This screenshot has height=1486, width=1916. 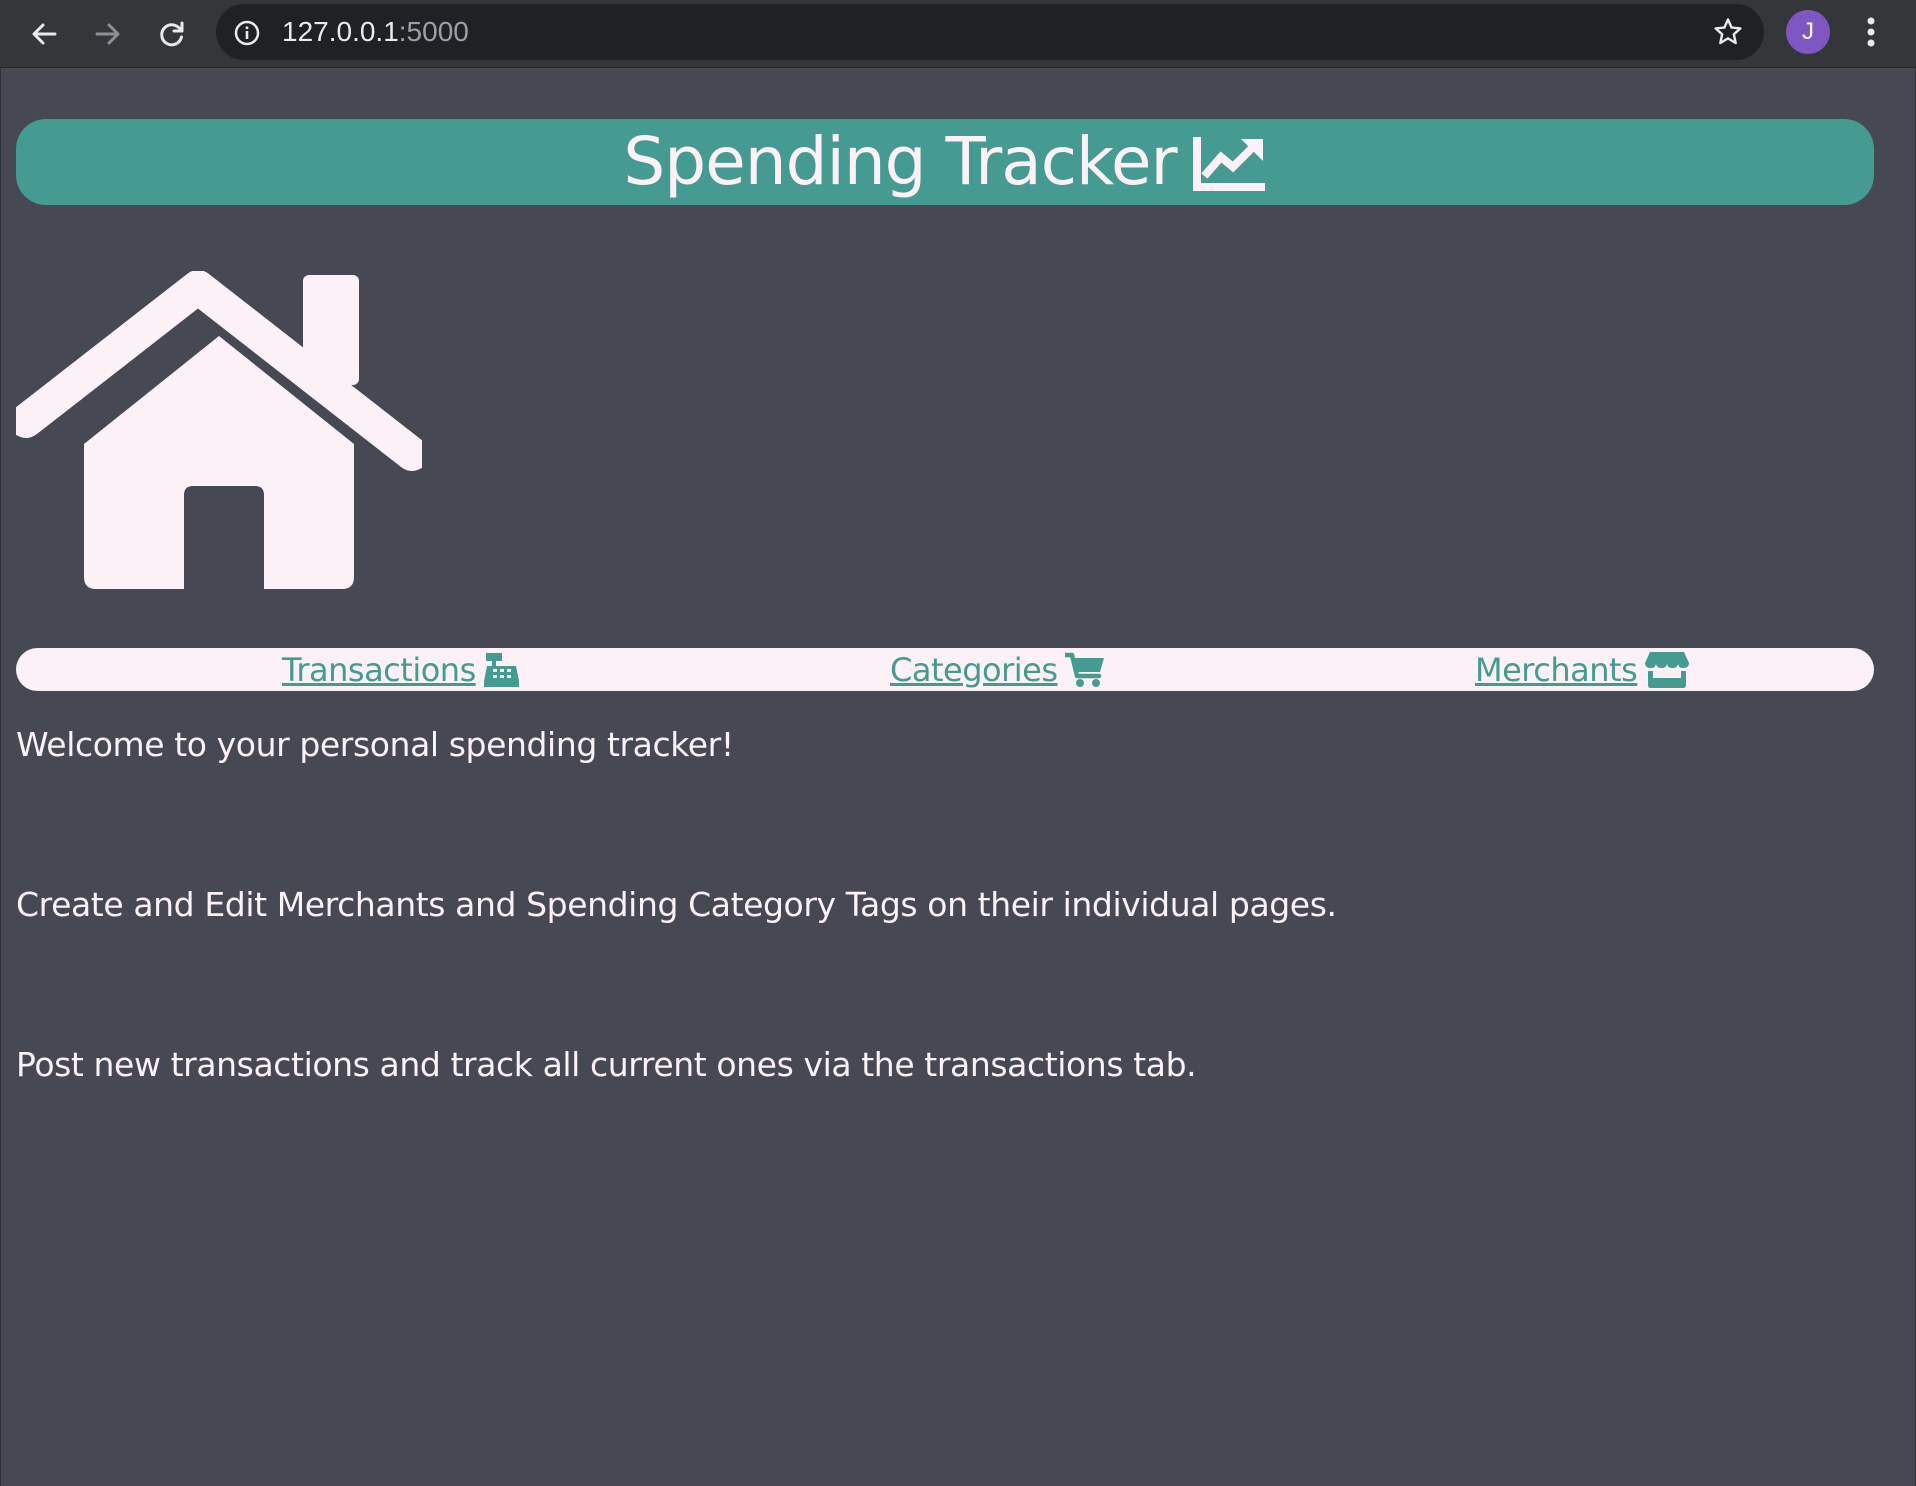 I want to click on forward-button, so click(x=108, y=34).